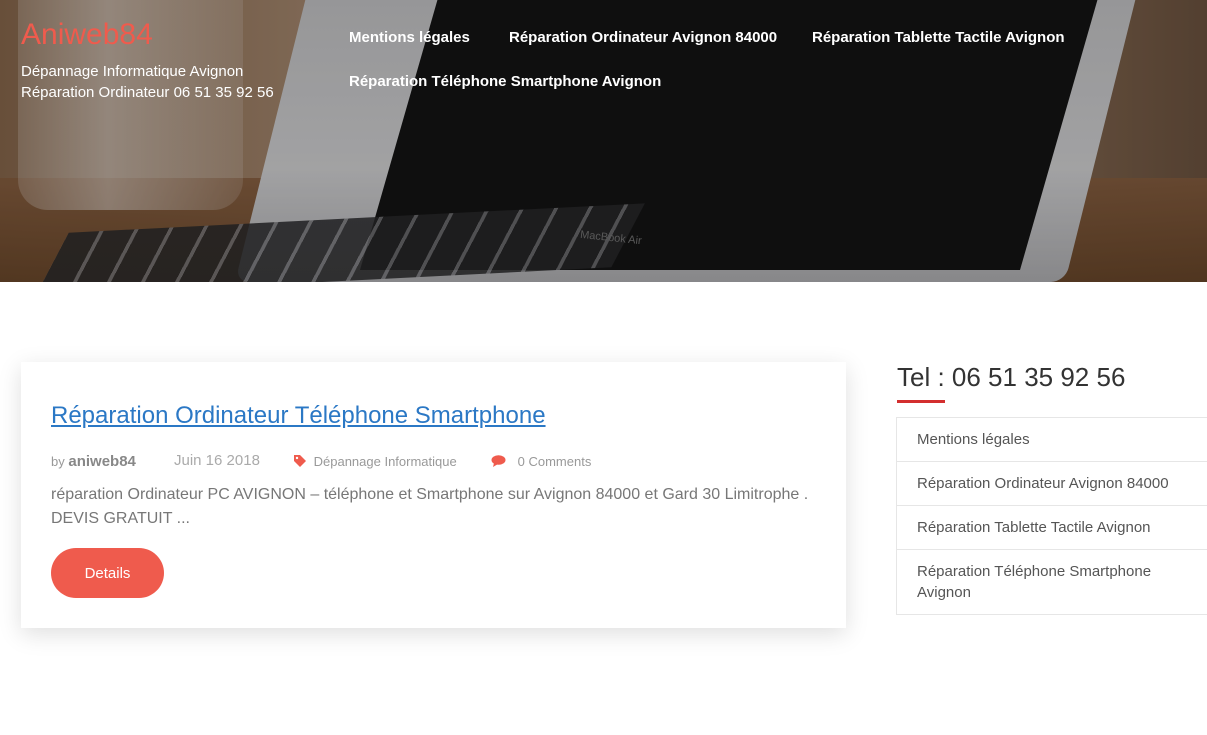  I want to click on sidebar-item-mentions-legales: Mentions légales, so click(1052, 440).